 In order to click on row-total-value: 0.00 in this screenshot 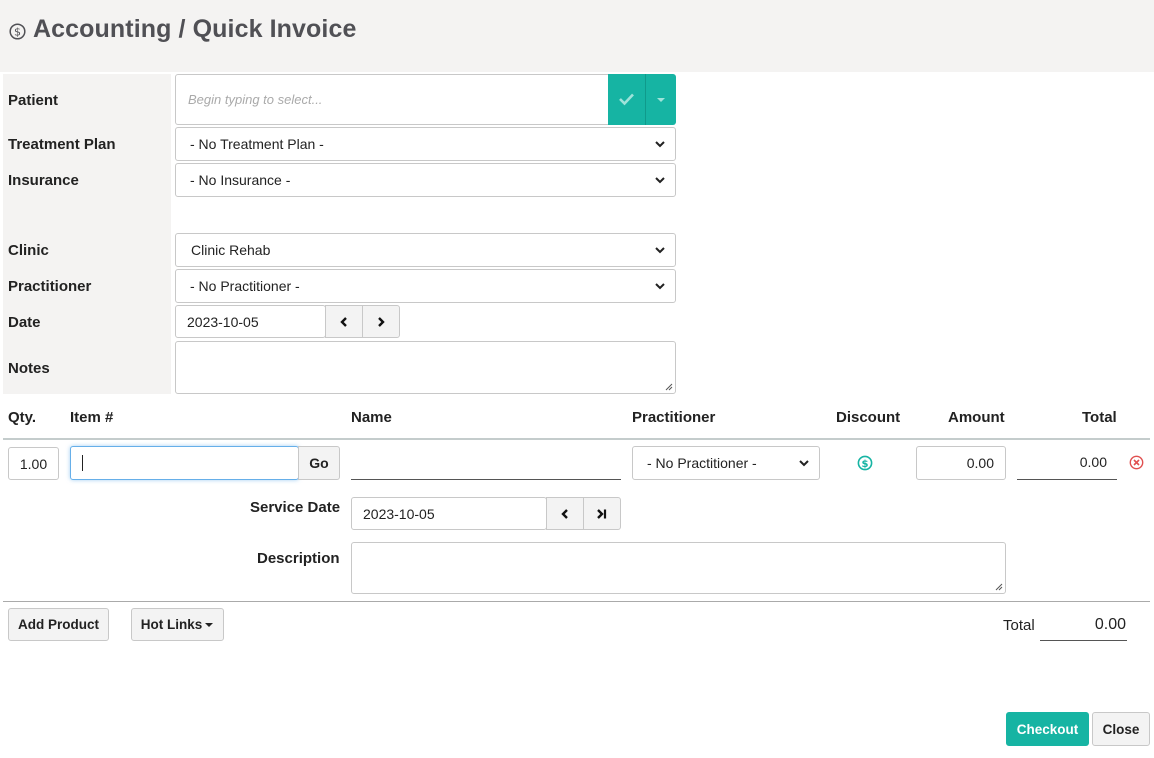, I will do `click(1093, 462)`.